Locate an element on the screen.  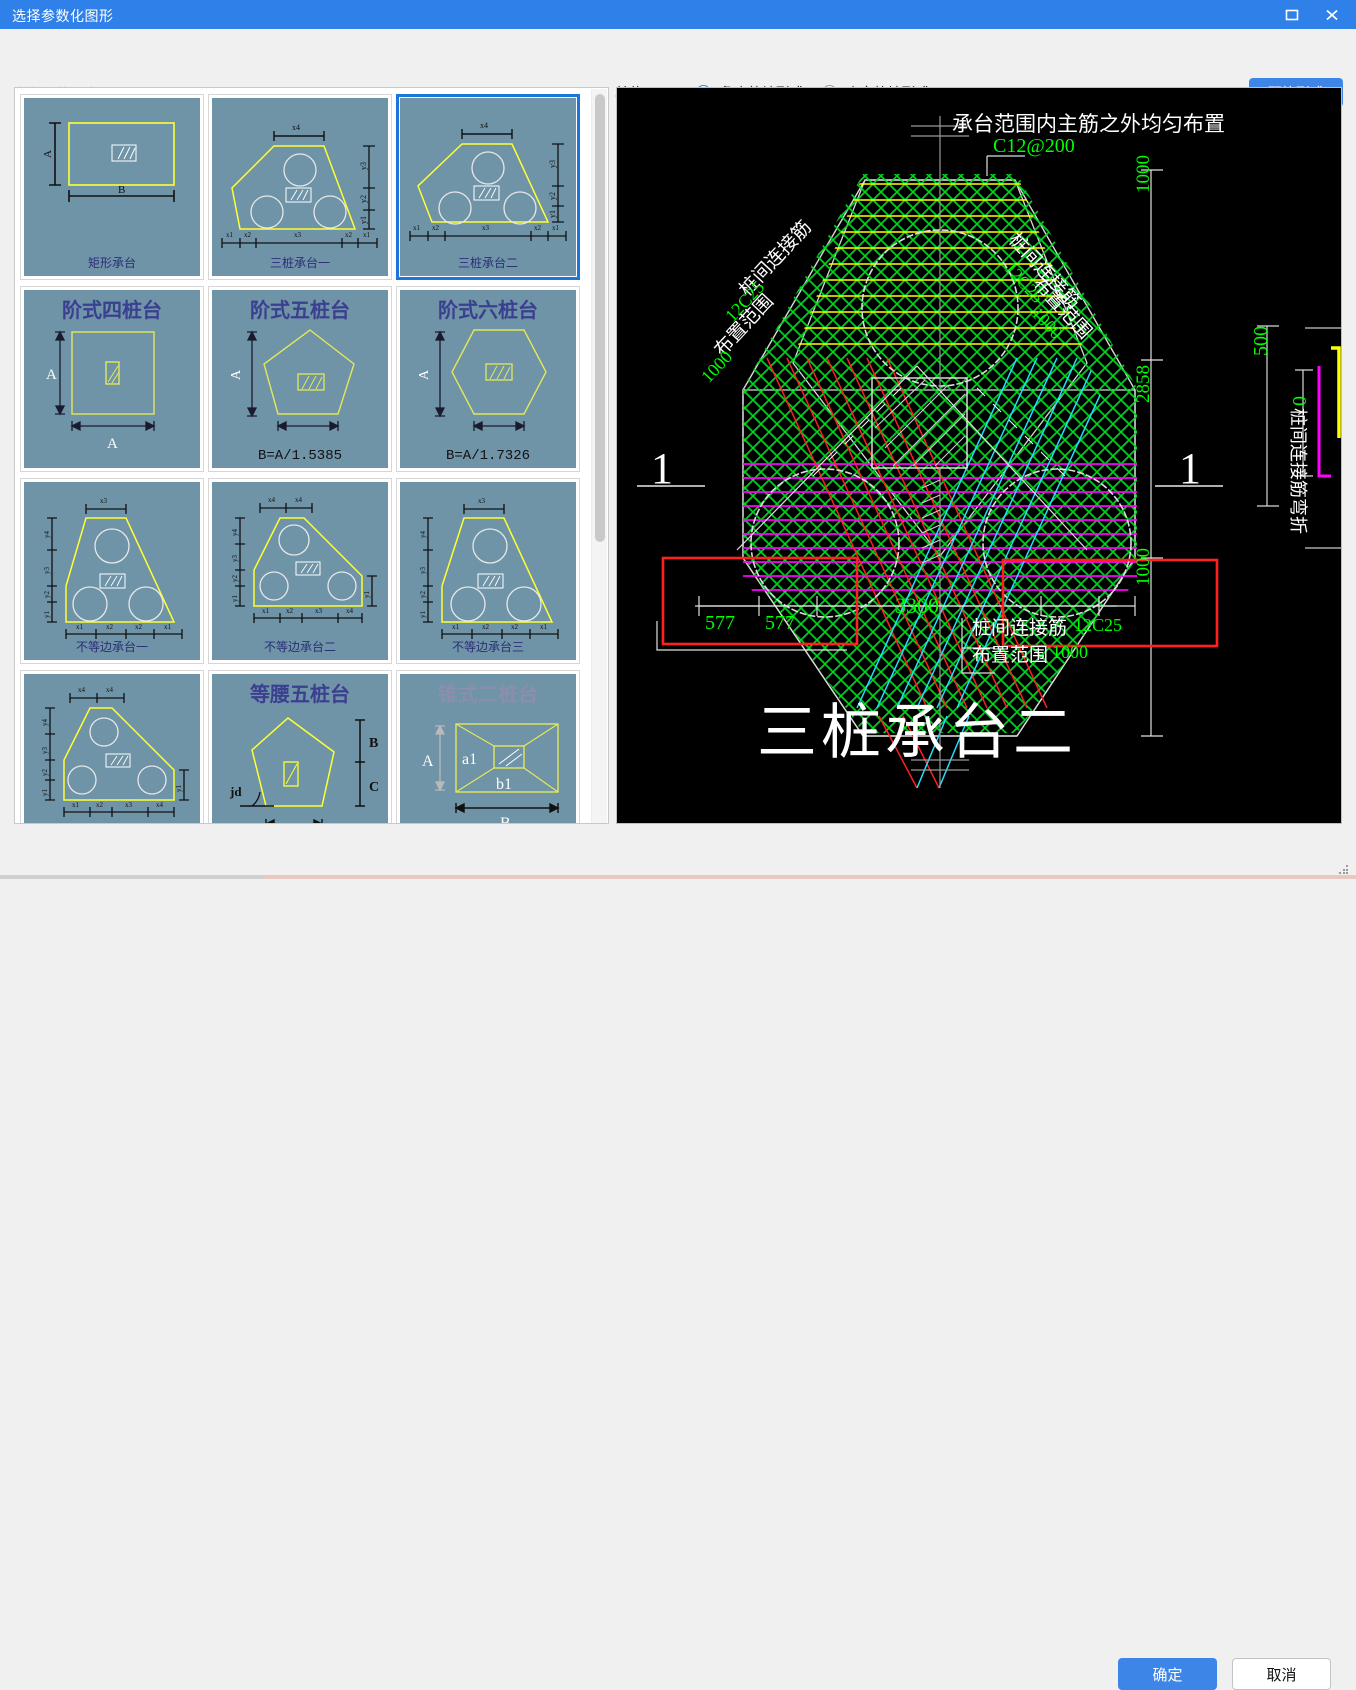
resize-grip is located at coordinates (1344, 870).